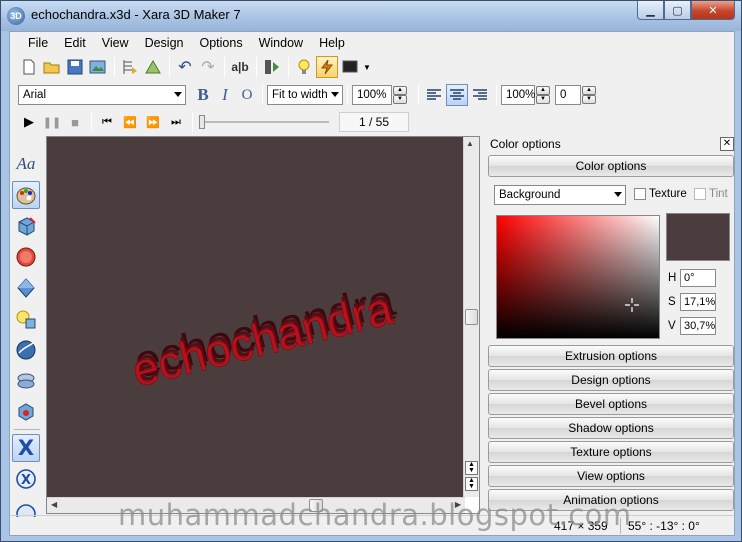 The height and width of the screenshot is (542, 742). Describe the element at coordinates (153, 67) in the screenshot. I see `animation-design-button` at that location.